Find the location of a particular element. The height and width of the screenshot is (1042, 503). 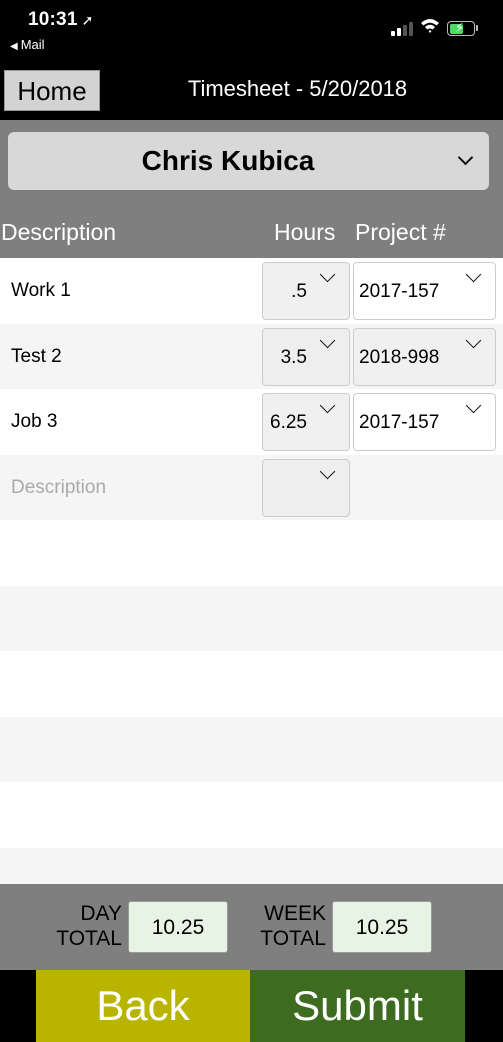

timesheet-header: Chris Kubica Description Hours Project # is located at coordinates (251, 189).